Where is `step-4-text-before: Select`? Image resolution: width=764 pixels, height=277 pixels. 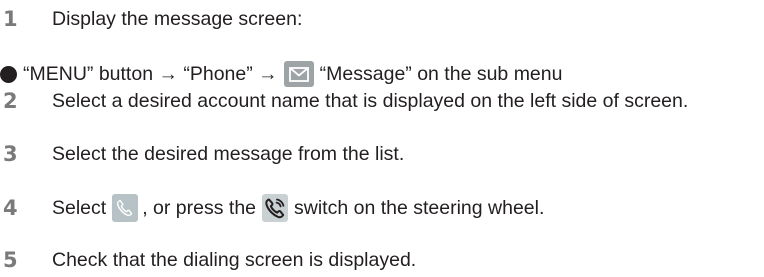
step-4-text-before: Select is located at coordinates (79, 207).